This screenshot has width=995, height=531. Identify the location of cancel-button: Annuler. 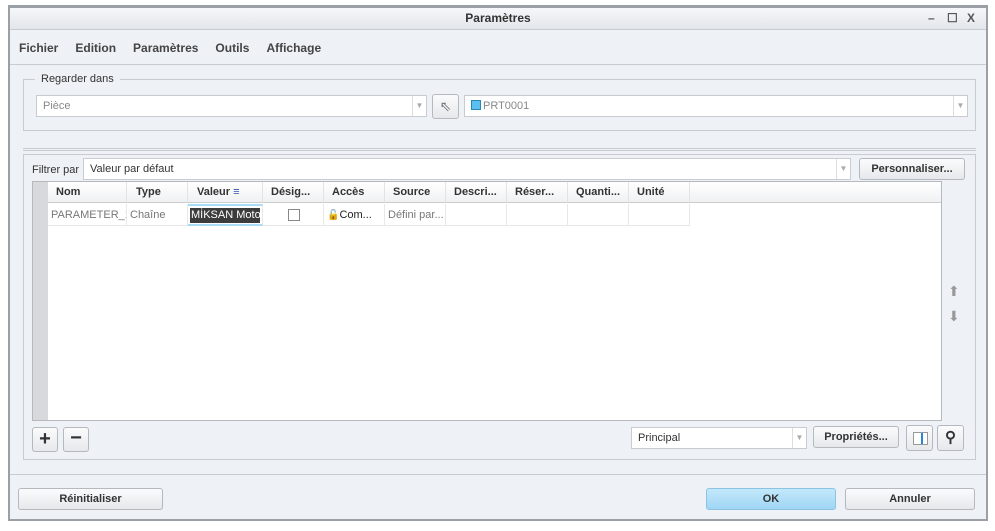
(910, 499).